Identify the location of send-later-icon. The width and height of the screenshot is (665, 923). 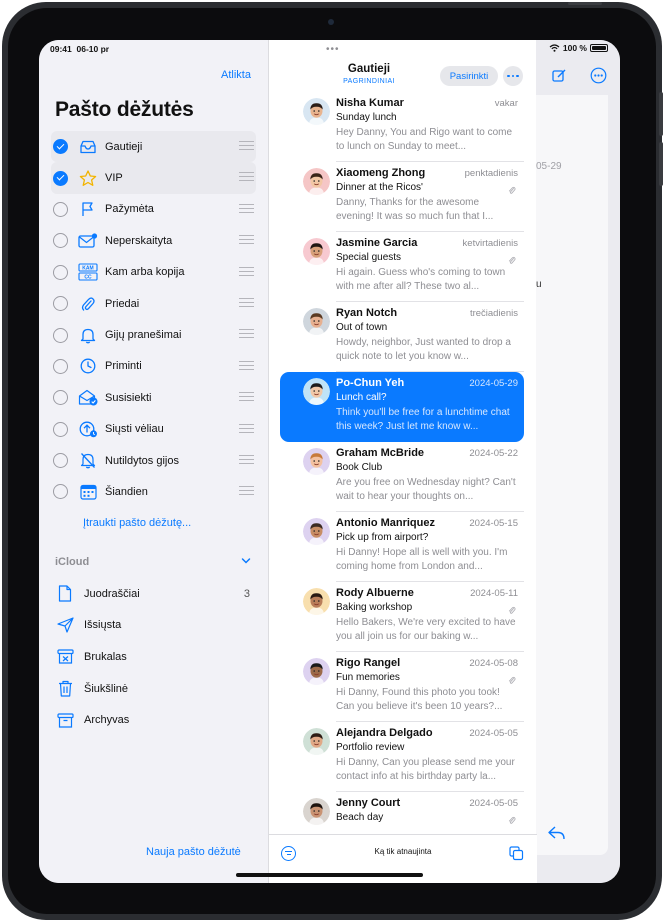
(88, 429).